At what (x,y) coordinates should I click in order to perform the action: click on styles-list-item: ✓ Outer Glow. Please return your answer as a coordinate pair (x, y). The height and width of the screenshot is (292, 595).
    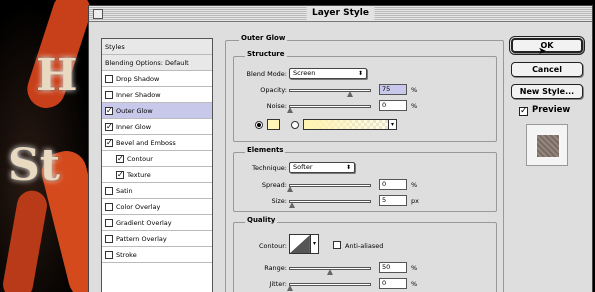
    Looking at the image, I should click on (157, 111).